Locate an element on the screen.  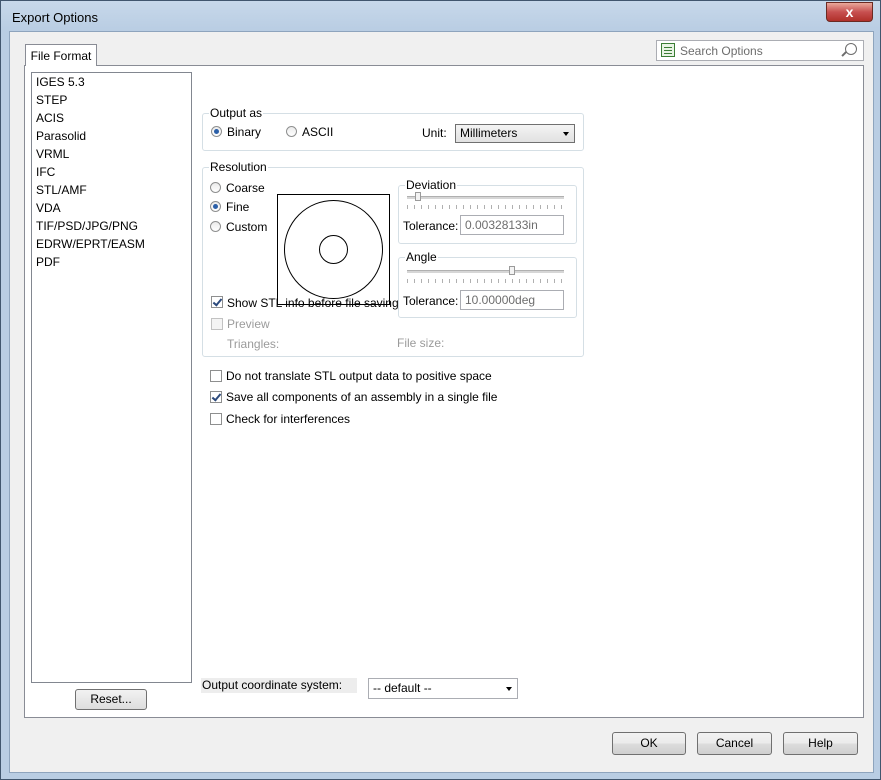
help-button: Help is located at coordinates (820, 743).